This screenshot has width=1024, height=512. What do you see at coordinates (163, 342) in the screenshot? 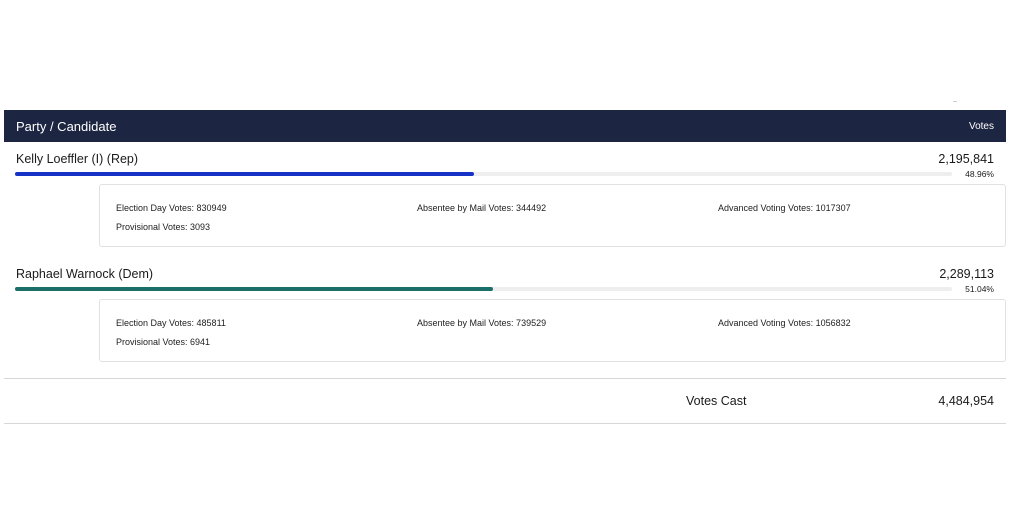
I see `provisional-votes: Provisional Votes: 6941` at bounding box center [163, 342].